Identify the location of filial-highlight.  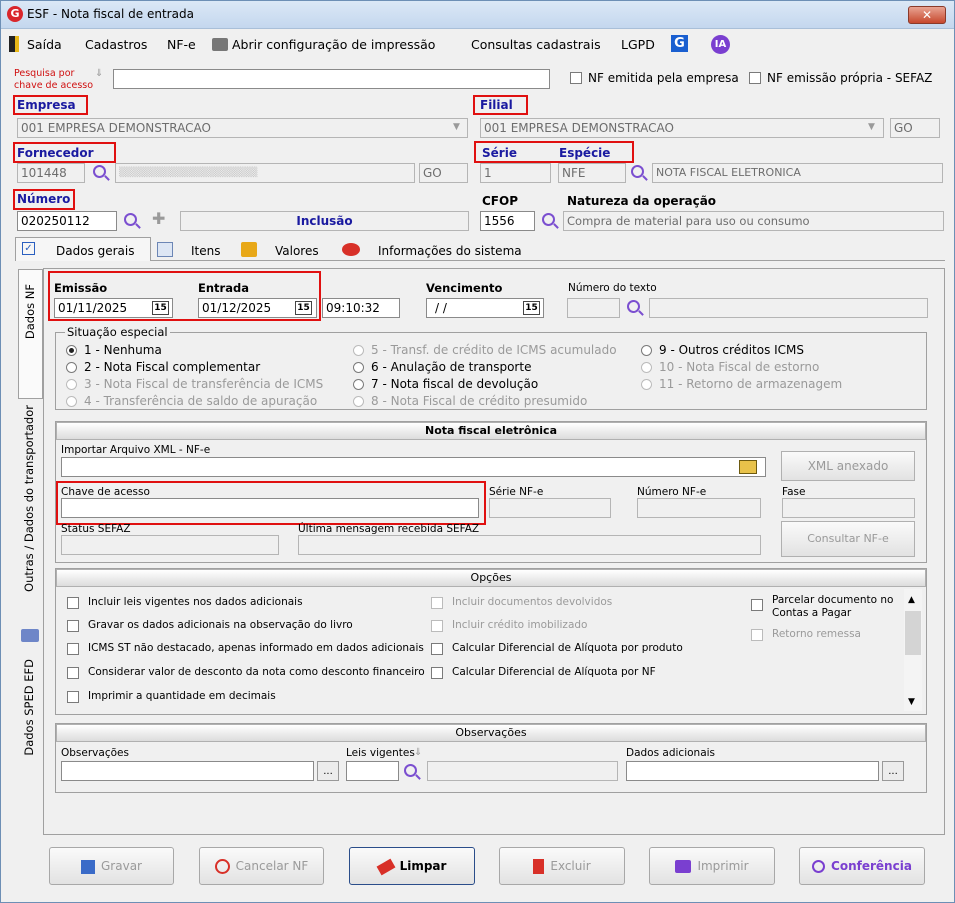
(500, 105).